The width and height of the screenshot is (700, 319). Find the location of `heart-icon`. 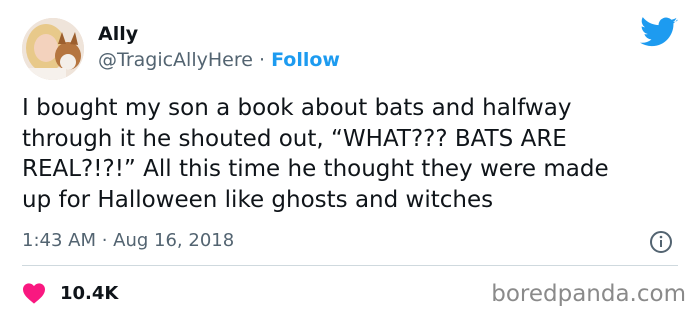

heart-icon is located at coordinates (34, 293).